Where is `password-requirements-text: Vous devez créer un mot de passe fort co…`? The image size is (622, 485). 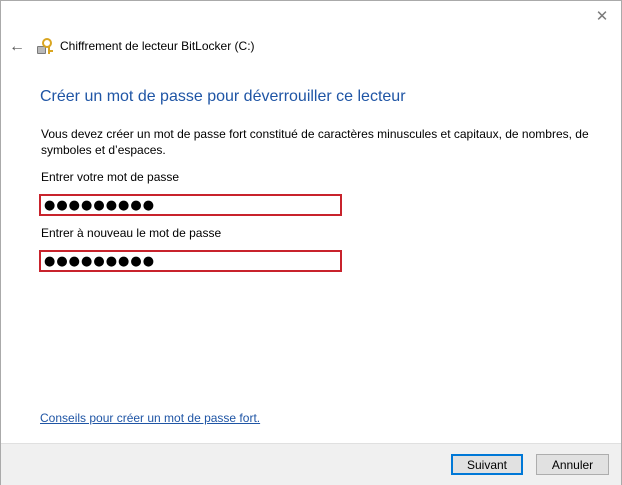 password-requirements-text: Vous devez créer un mot de passe fort co… is located at coordinates (315, 142).